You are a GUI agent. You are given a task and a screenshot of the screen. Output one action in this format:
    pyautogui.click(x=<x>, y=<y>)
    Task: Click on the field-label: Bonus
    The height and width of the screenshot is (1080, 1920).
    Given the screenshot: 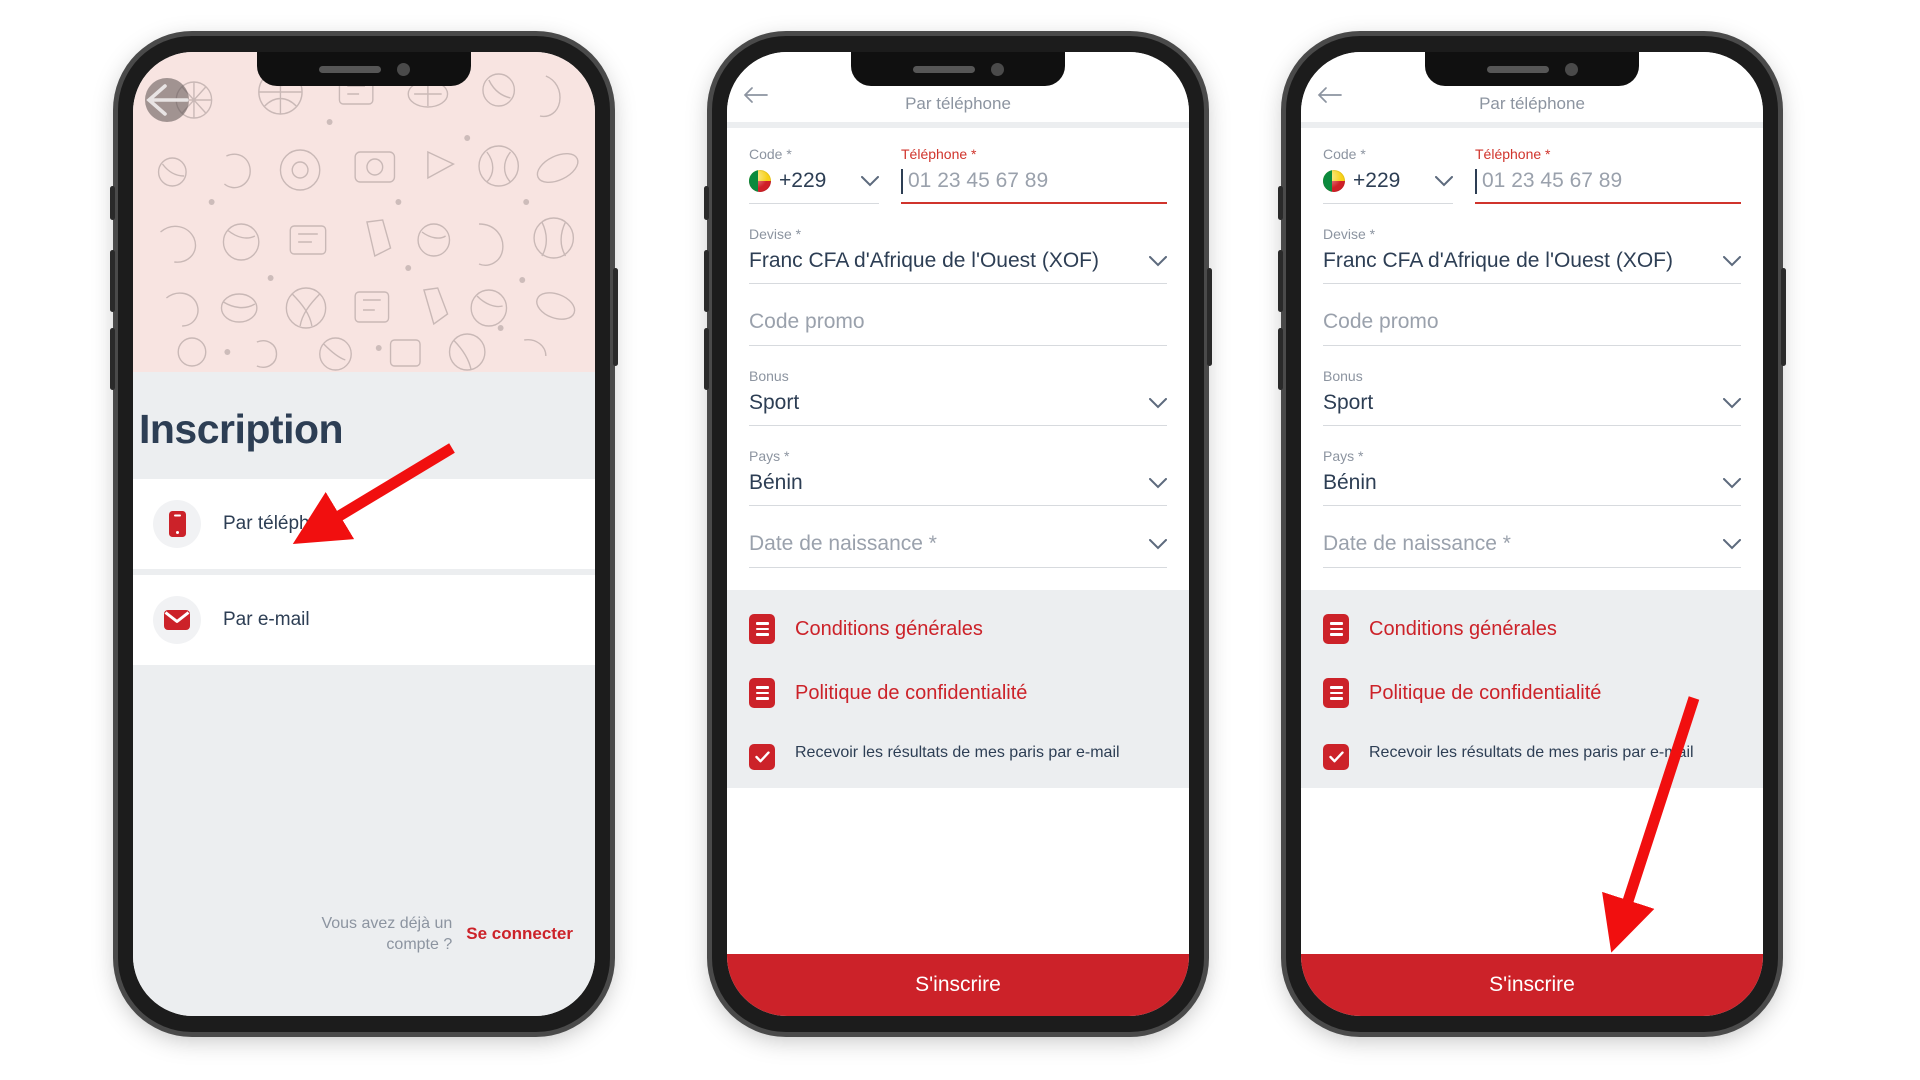 What is the action you would take?
    pyautogui.click(x=1343, y=376)
    